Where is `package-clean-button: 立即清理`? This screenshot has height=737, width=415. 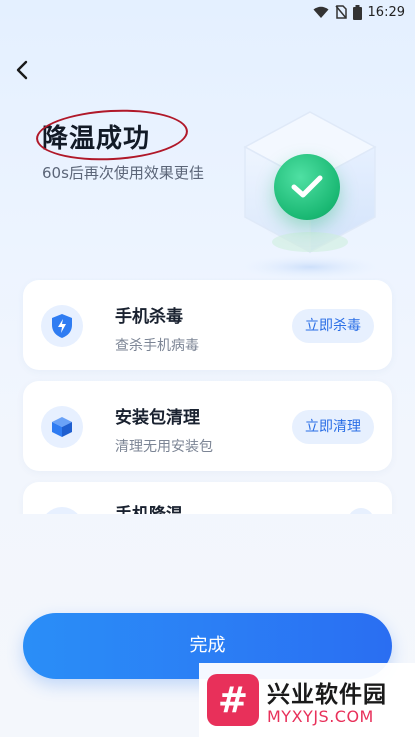
package-clean-button: 立即清理 is located at coordinates (333, 427).